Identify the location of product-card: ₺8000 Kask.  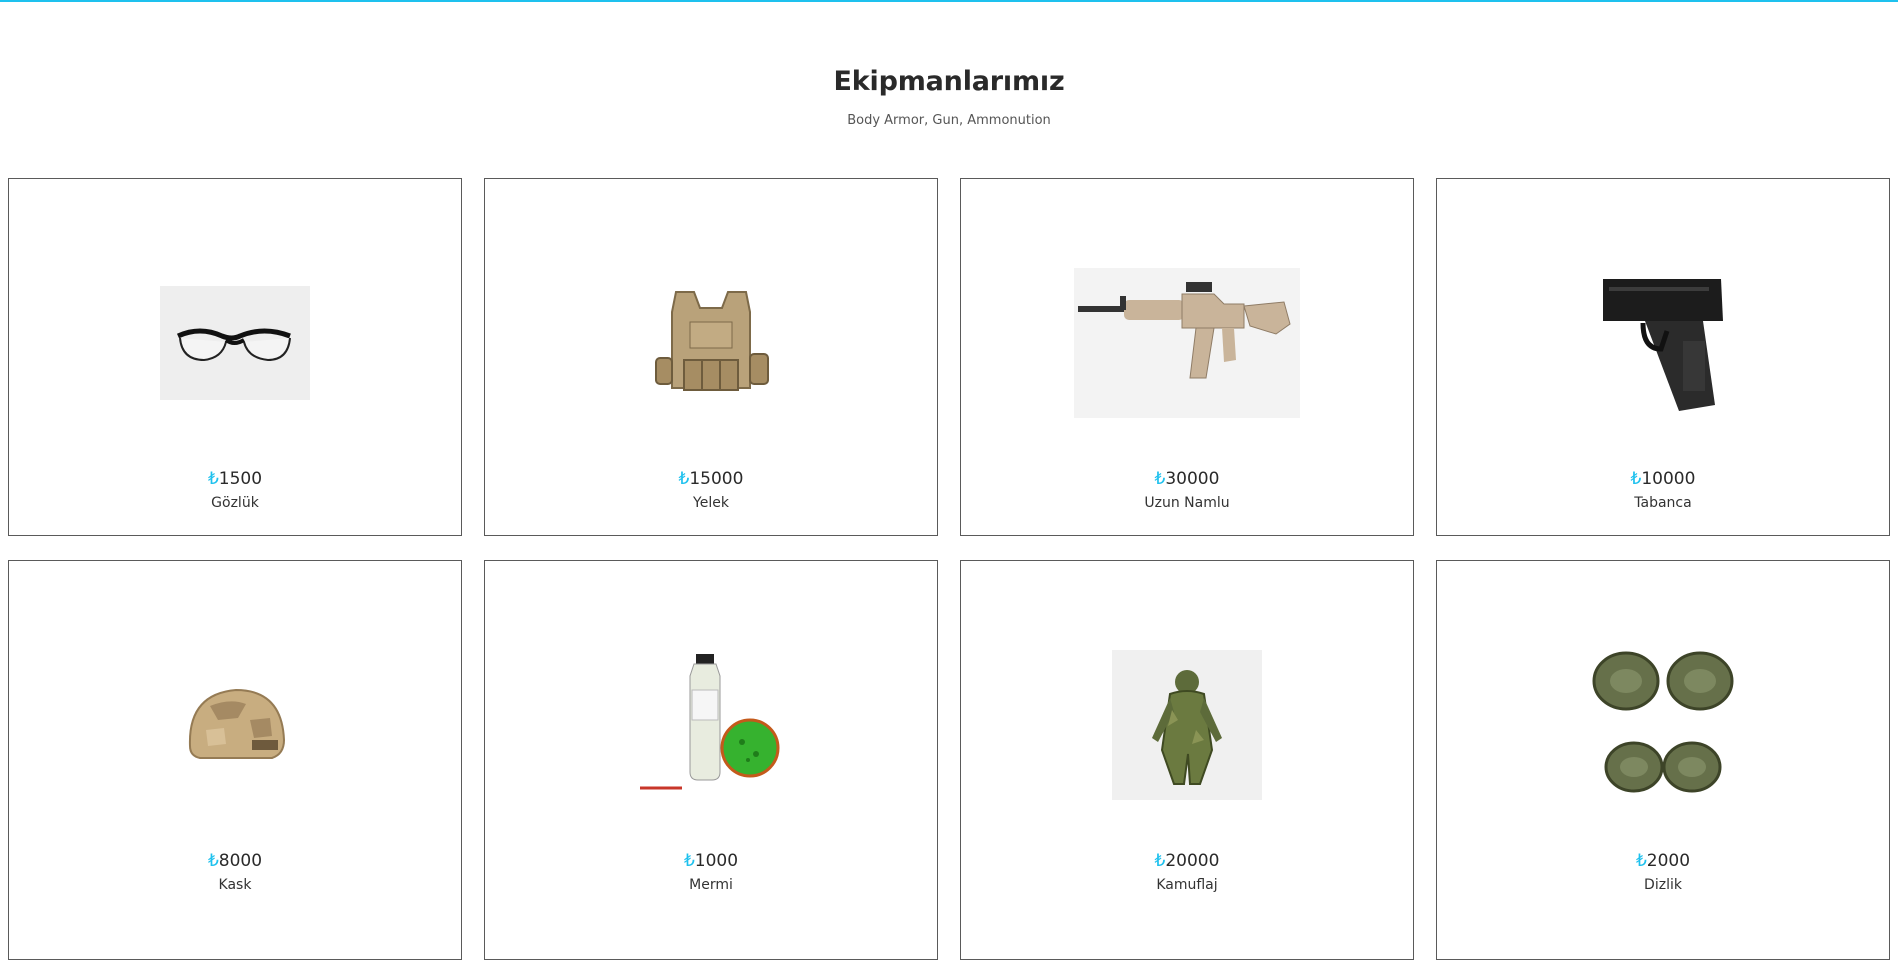
(235, 760).